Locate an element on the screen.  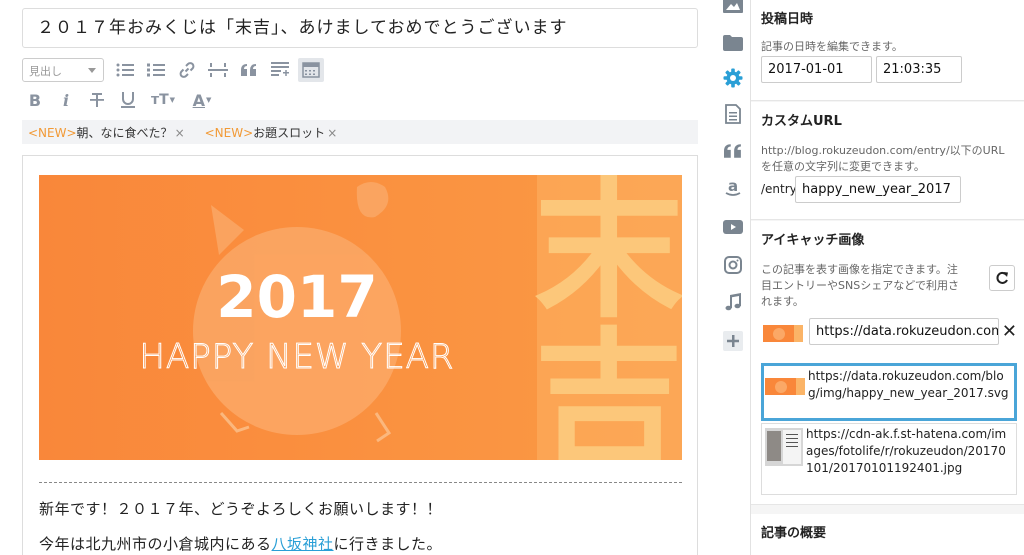
shrine-link: 八坂神社 is located at coordinates (303, 544).